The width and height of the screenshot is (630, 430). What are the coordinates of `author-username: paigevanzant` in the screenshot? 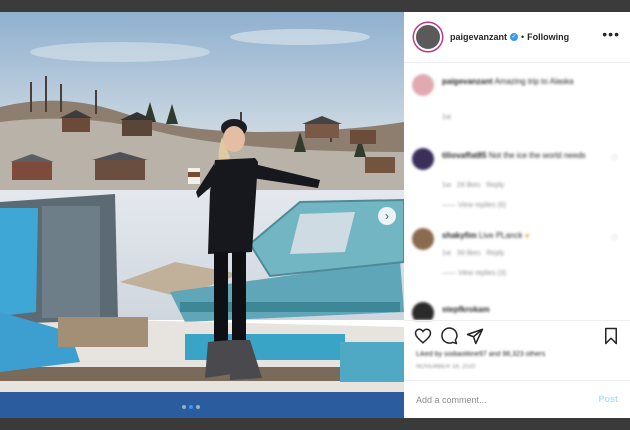 It's located at (478, 37).